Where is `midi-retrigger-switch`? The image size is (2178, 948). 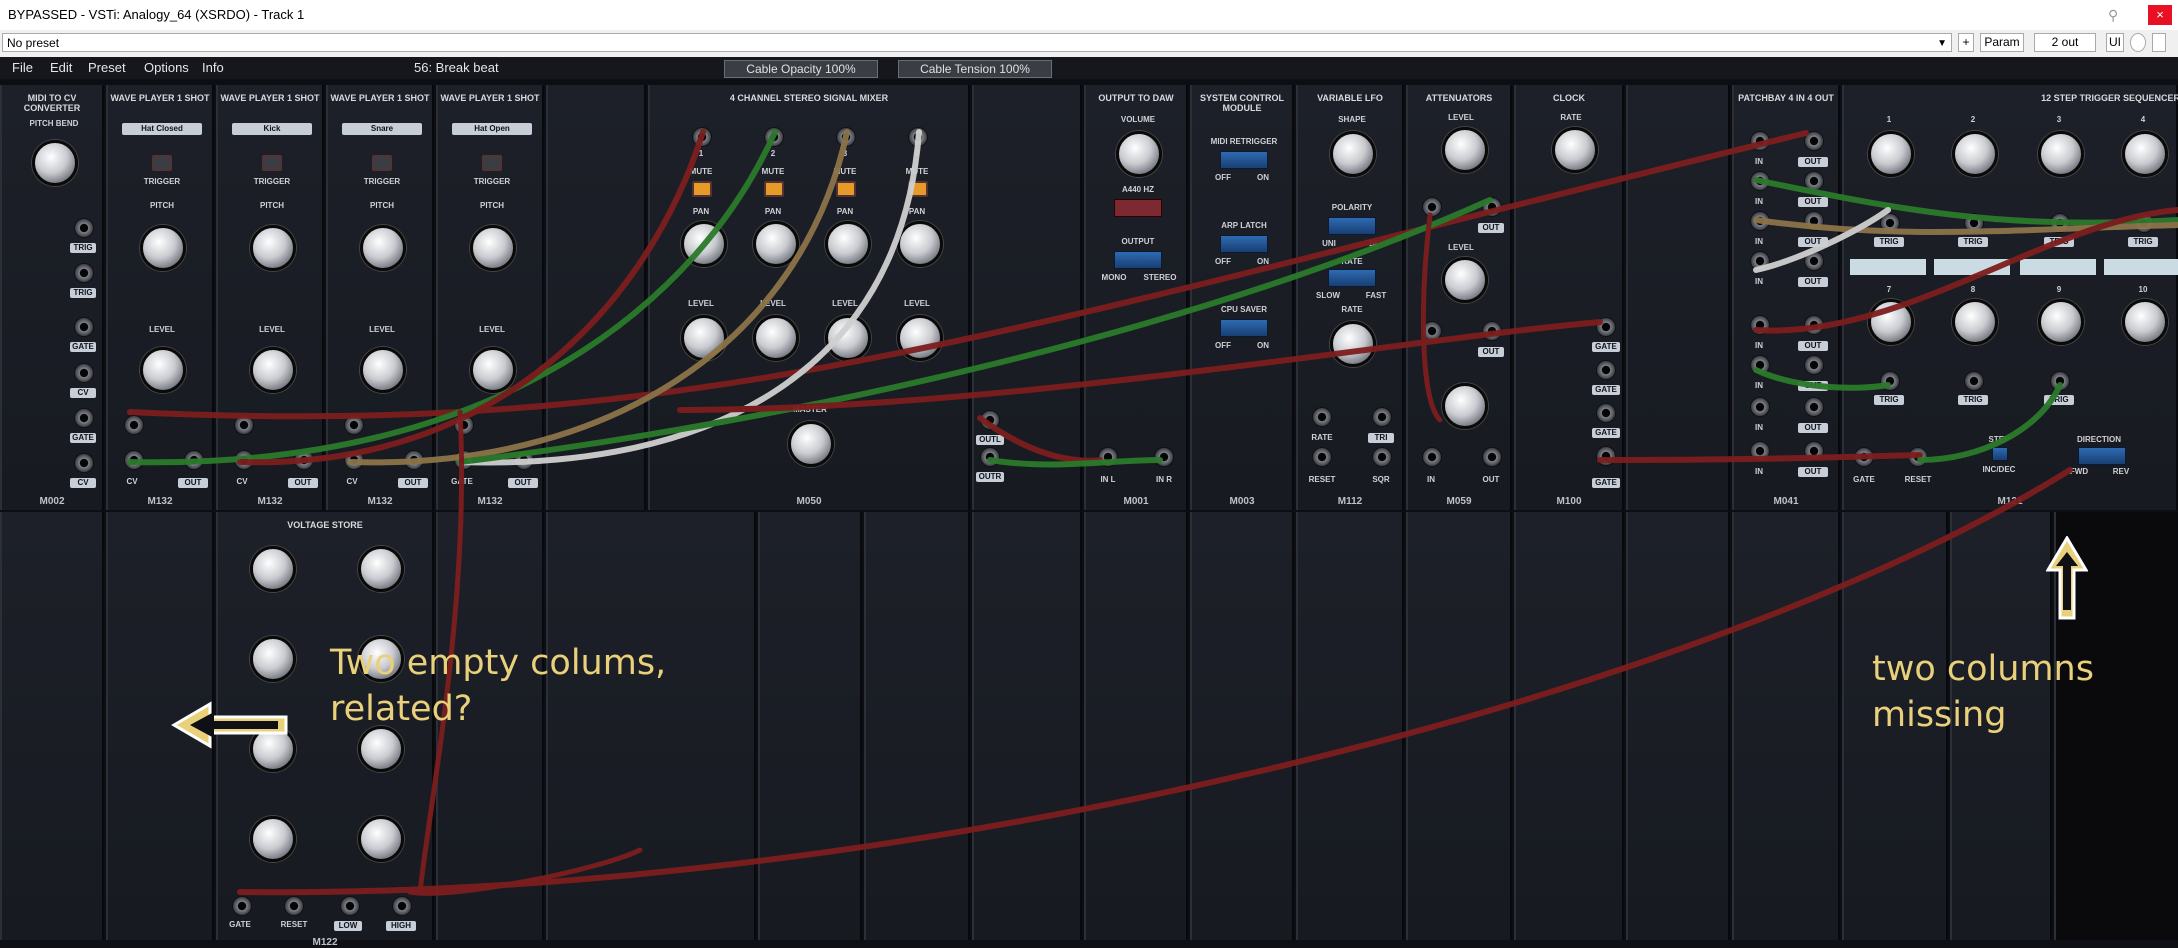
midi-retrigger-switch is located at coordinates (1244, 160).